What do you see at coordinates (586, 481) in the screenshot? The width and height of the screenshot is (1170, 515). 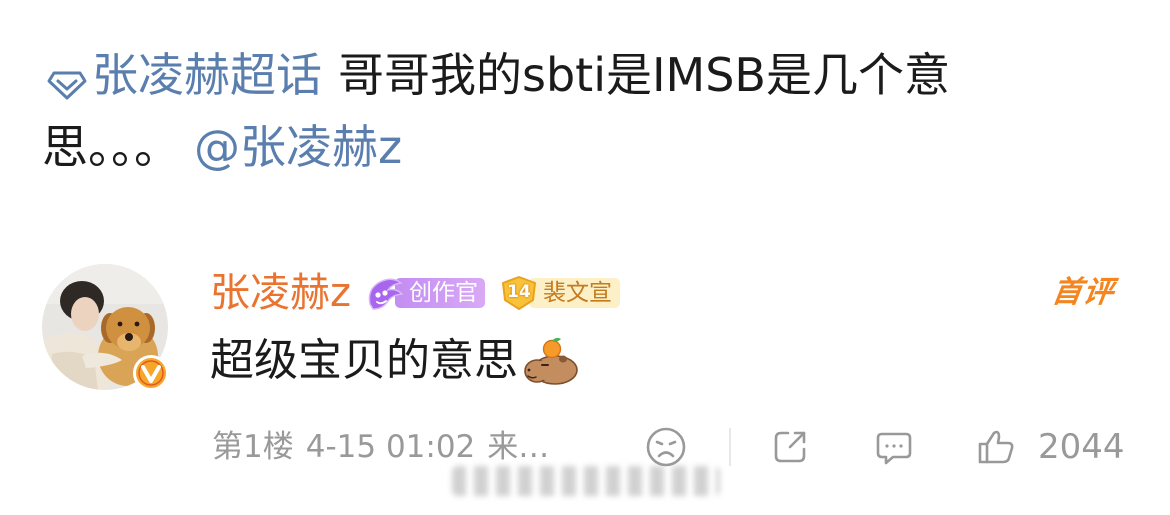 I see `watermark` at bounding box center [586, 481].